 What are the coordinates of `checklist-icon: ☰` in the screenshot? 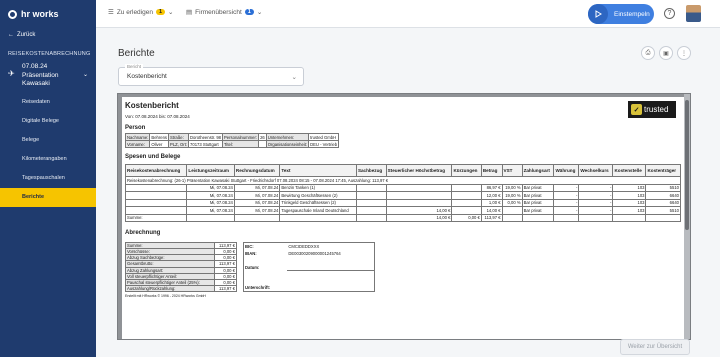 It's located at (111, 12).